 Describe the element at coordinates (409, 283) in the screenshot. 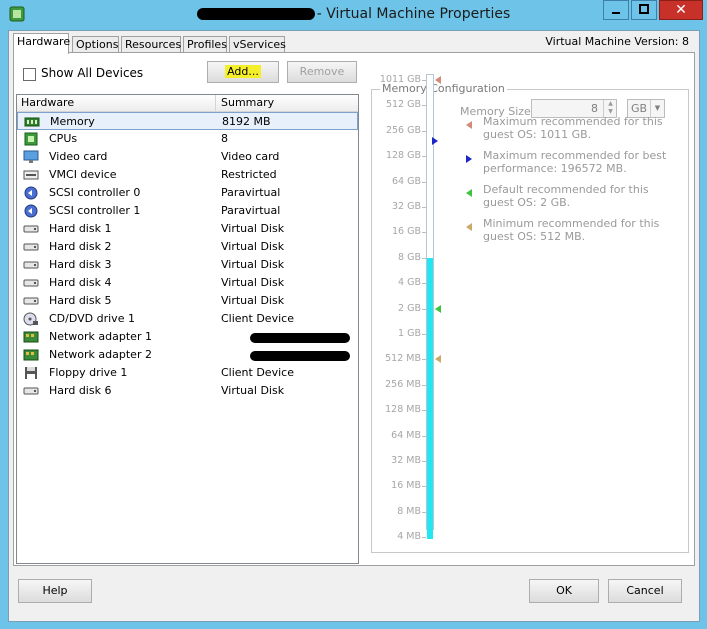

I see `scale-label: 4 GB` at that location.